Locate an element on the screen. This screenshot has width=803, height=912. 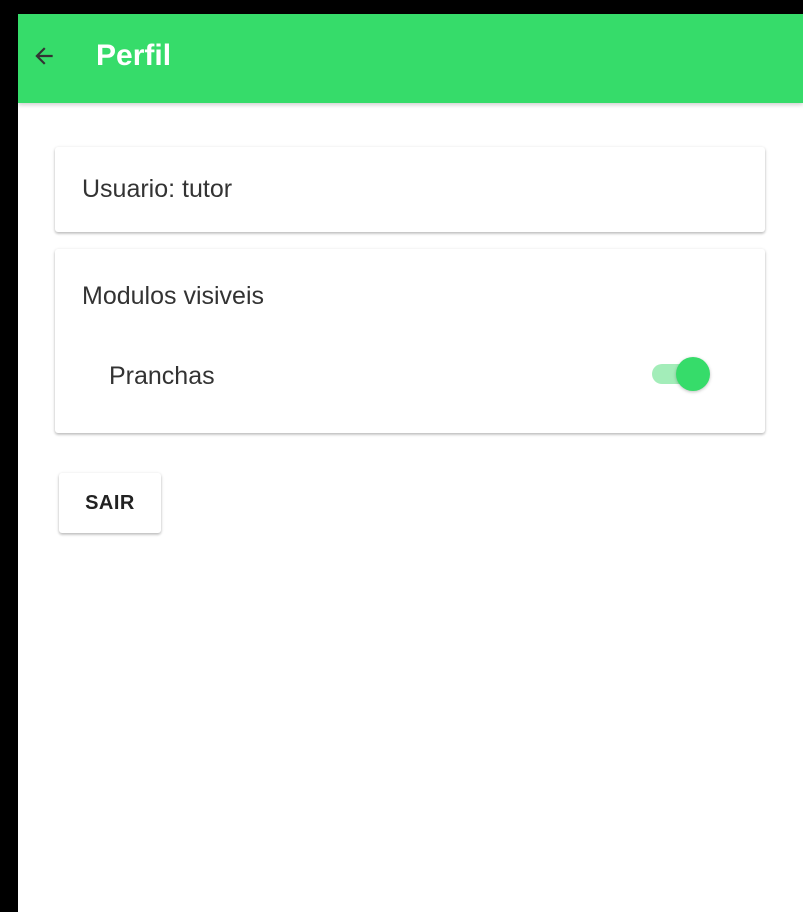
back-button is located at coordinates (44, 56).